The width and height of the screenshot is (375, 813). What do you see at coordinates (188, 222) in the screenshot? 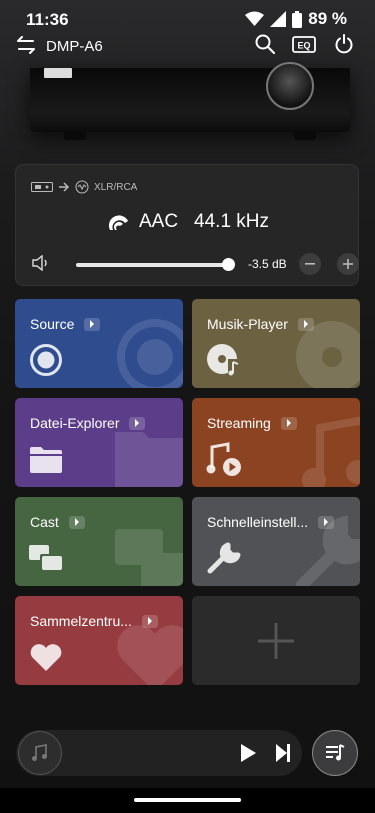
I see `audio-format: AAC 44.1 kHz` at bounding box center [188, 222].